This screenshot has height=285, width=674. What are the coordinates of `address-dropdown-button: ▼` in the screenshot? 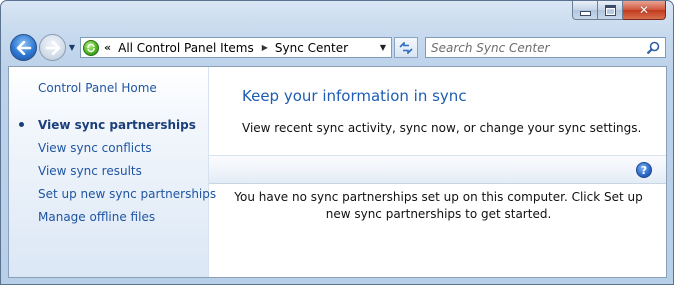 It's located at (383, 47).